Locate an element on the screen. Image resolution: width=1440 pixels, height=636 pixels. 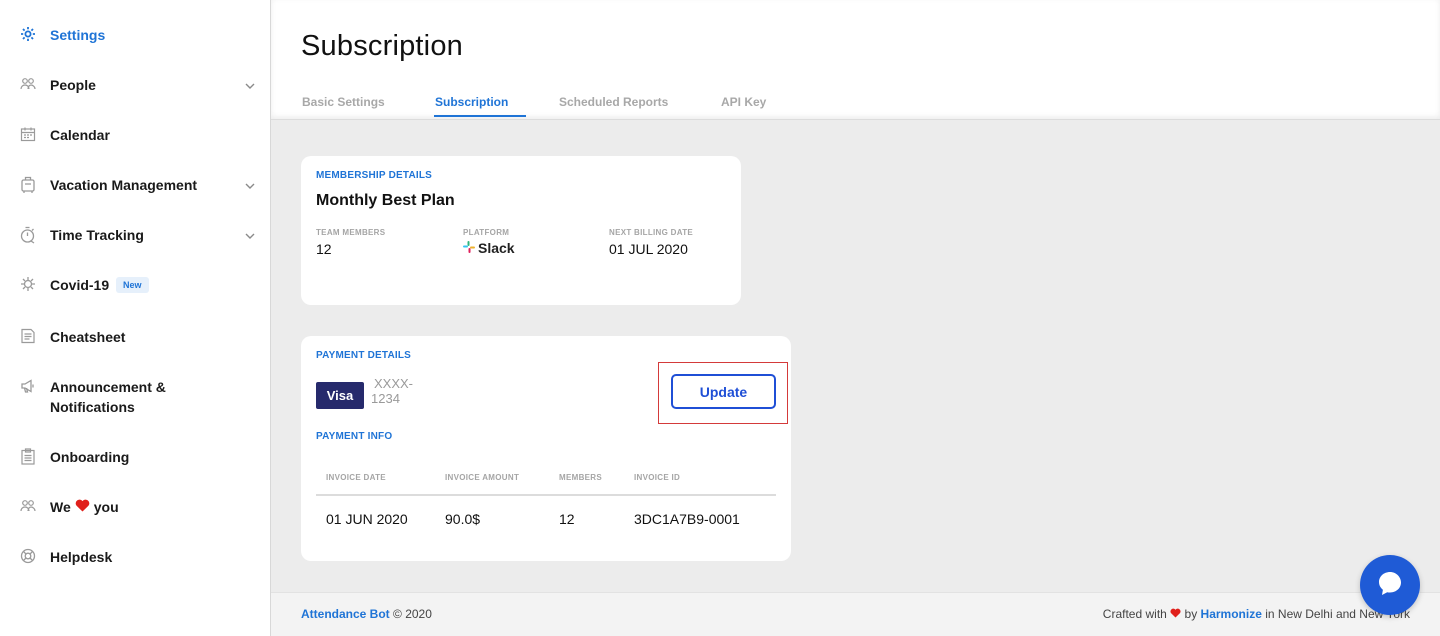
payment-section-title: PAYMENT DETAILS is located at coordinates (364, 355).